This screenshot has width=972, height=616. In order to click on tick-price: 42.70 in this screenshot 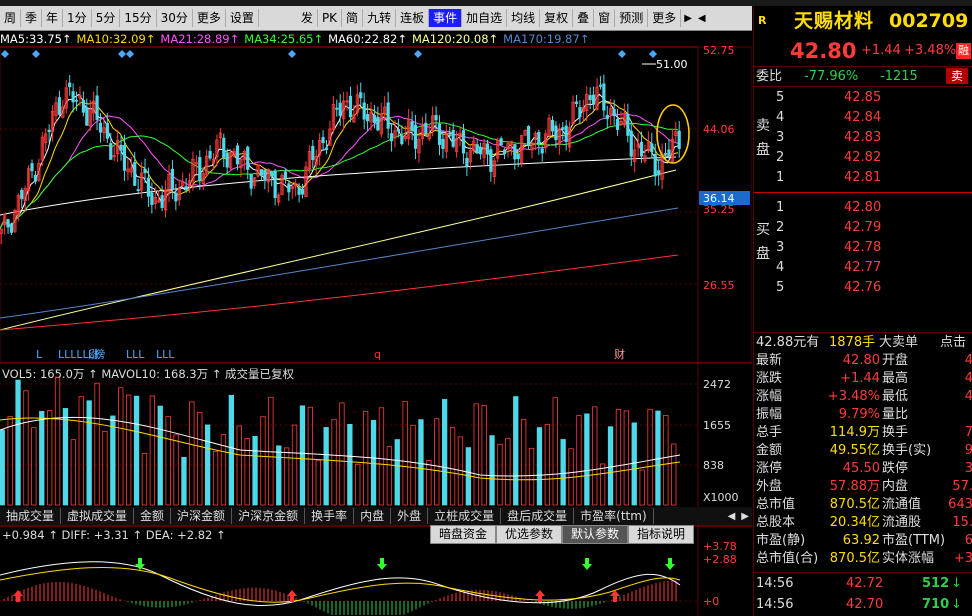, I will do `click(865, 604)`.